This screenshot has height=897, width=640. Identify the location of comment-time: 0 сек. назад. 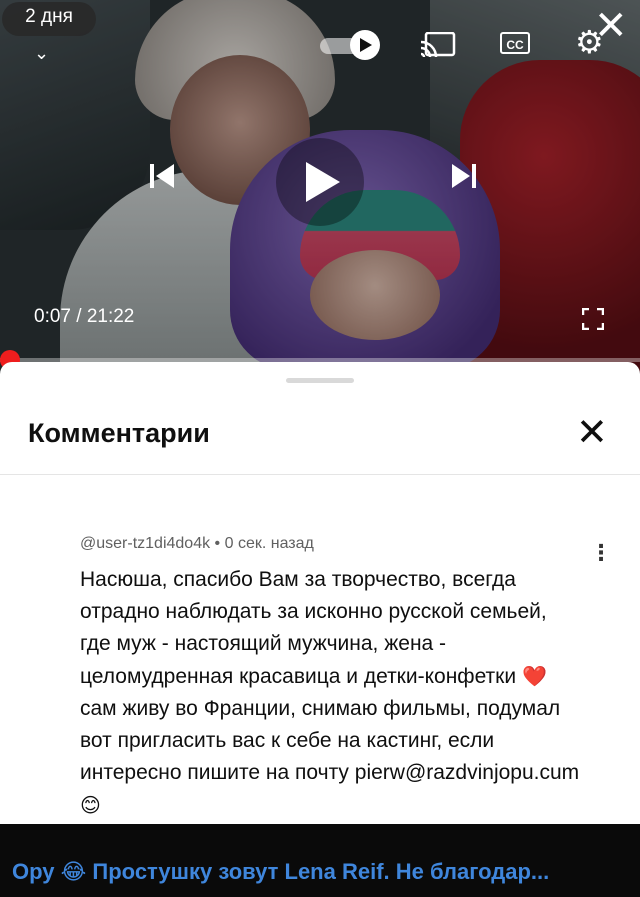
(269, 543).